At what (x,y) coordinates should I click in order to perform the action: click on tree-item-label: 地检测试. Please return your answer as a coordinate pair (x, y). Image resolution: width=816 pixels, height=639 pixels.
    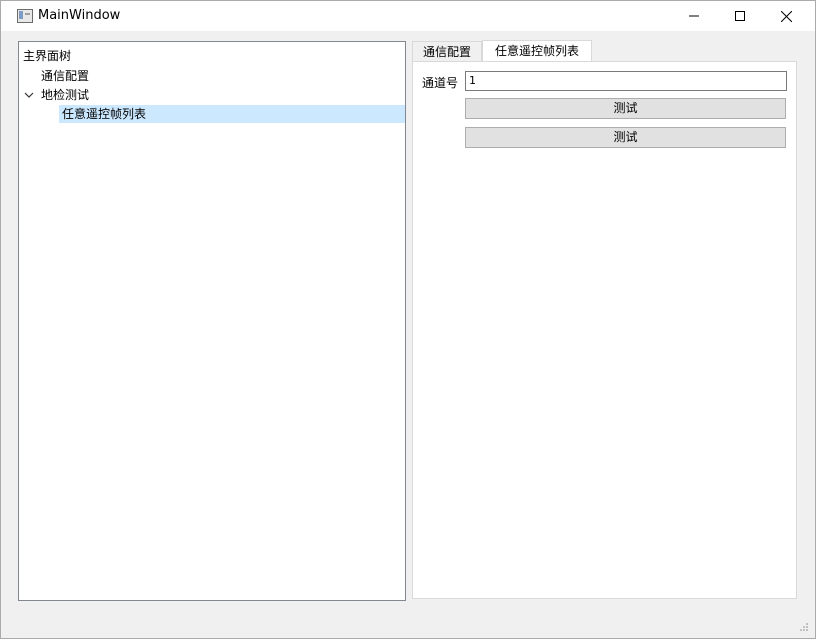
    Looking at the image, I should click on (65, 95).